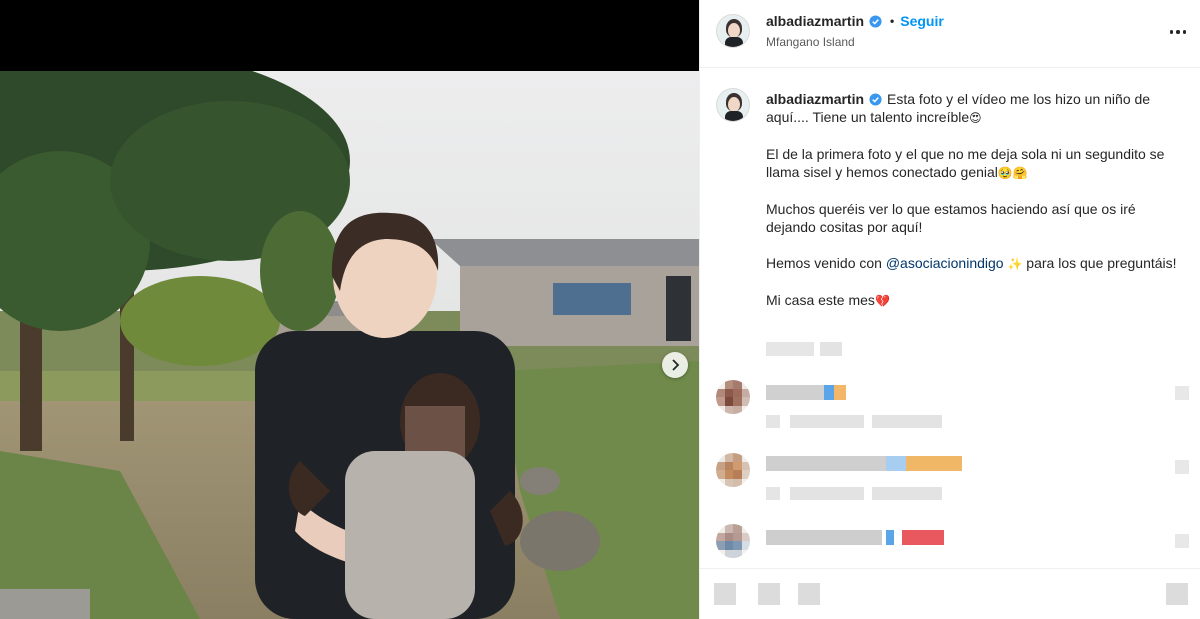  I want to click on caption-text-4-post: para los que preguntáis!, so click(1099, 263).